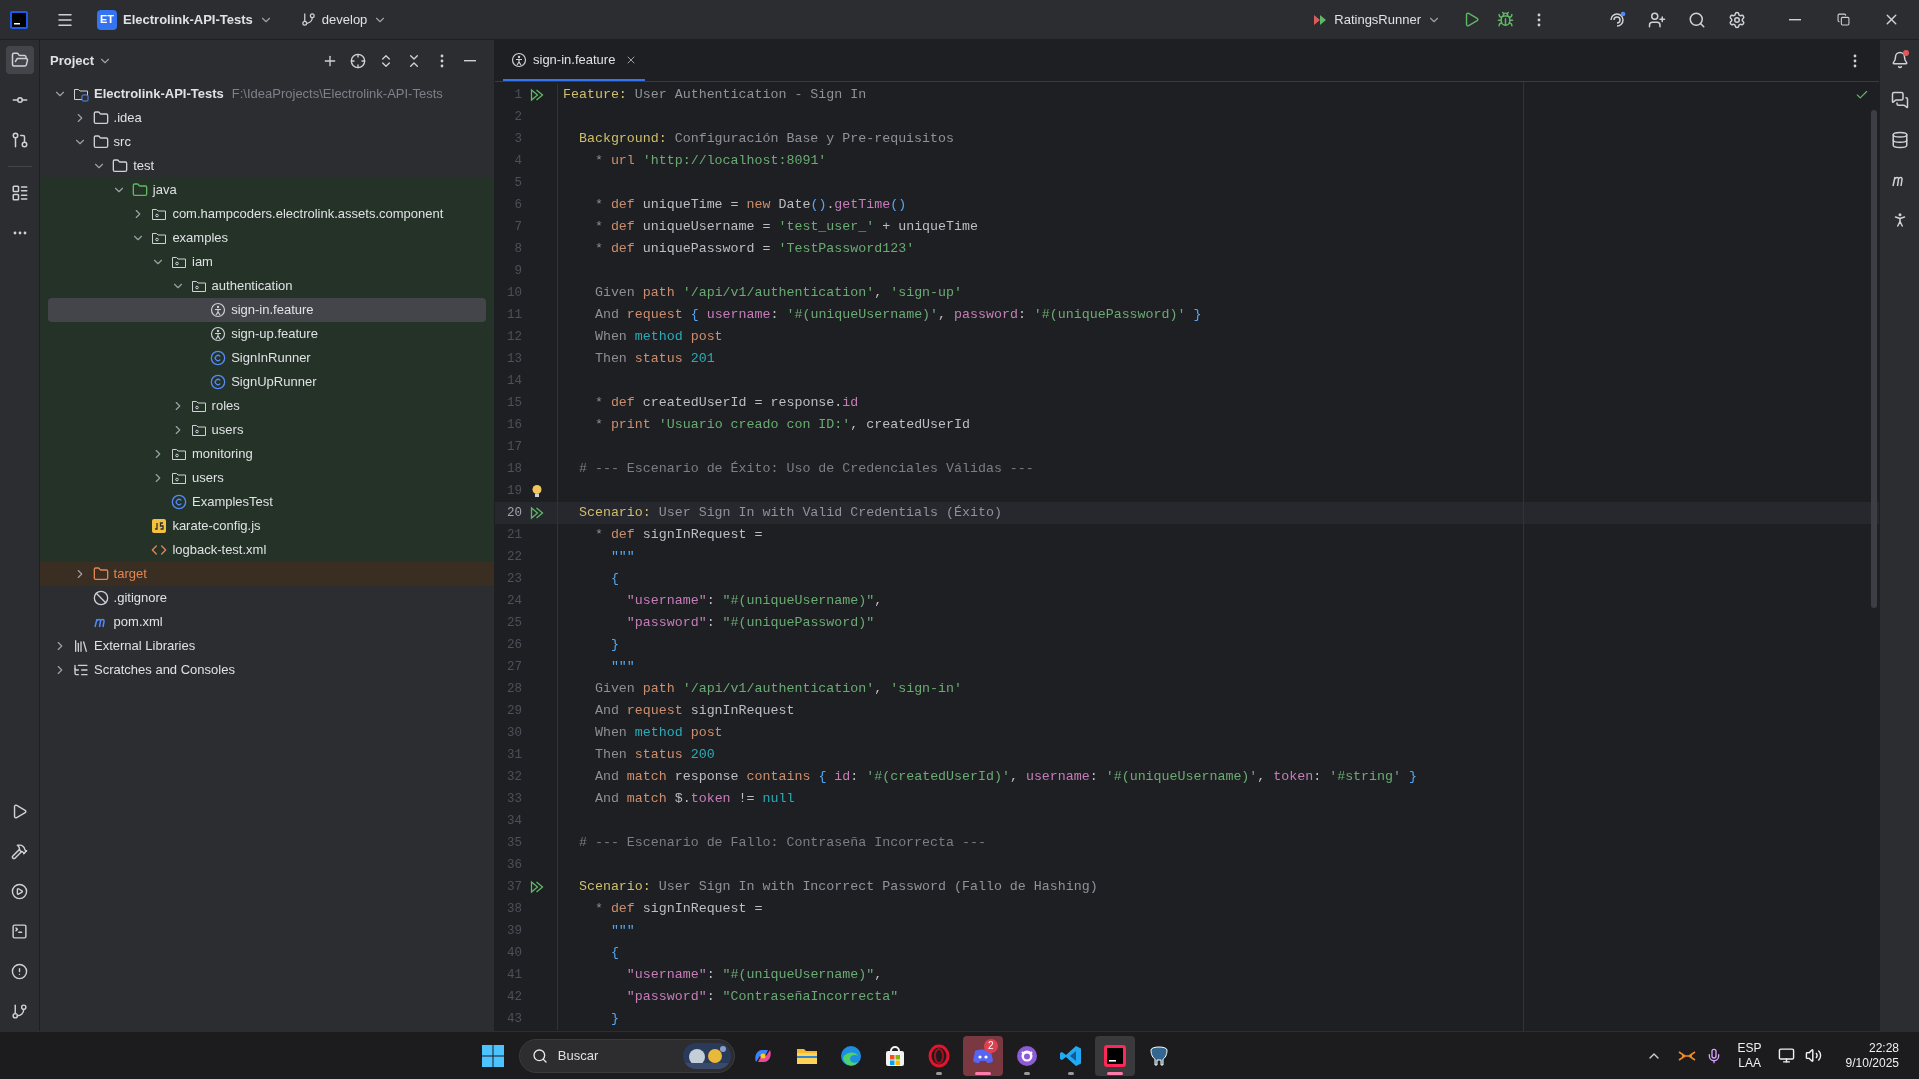 Image resolution: width=1919 pixels, height=1079 pixels. What do you see at coordinates (1026, 1055) in the screenshot?
I see `cat-circle-icon` at bounding box center [1026, 1055].